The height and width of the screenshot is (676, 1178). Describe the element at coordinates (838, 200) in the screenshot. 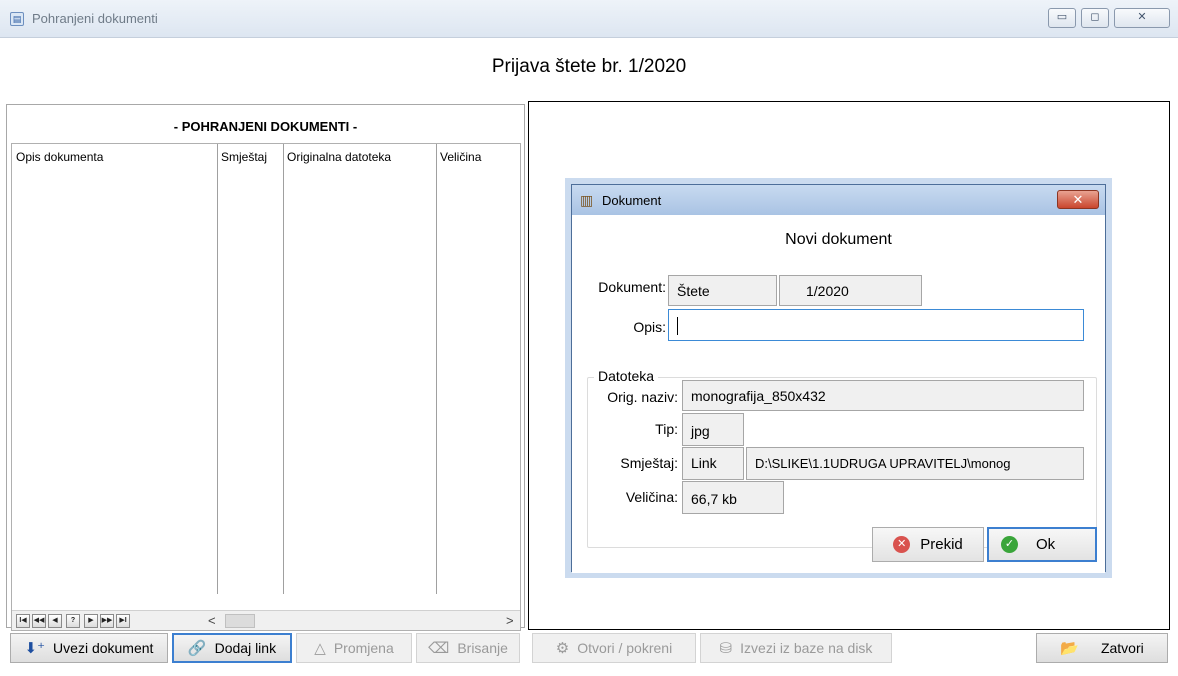

I see `dialog-titlebar: ▥ Dokument ✕` at that location.